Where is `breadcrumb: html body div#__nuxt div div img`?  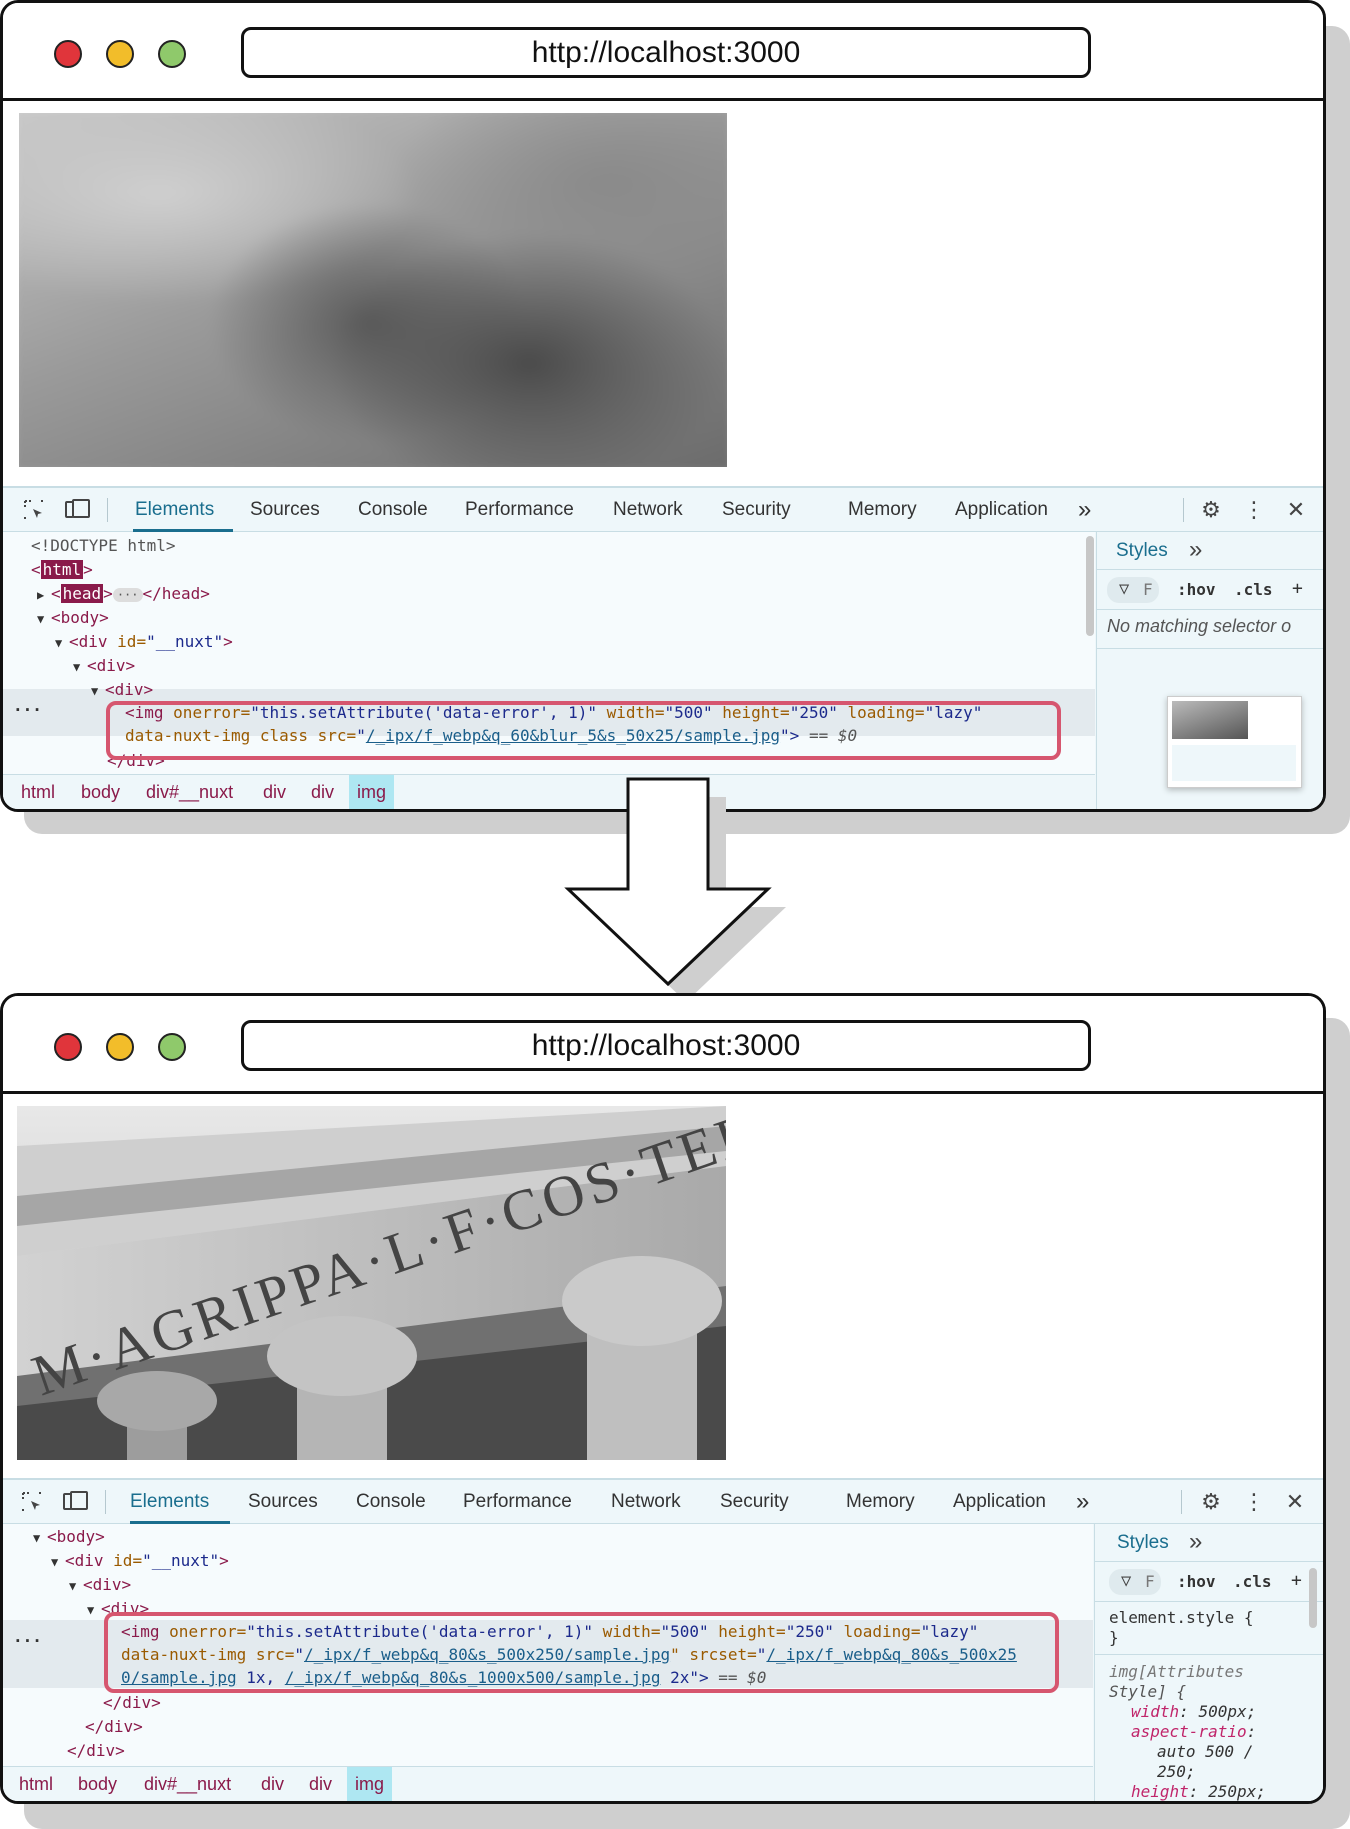
breadcrumb: html body div#__nuxt div div img is located at coordinates (548, 1783).